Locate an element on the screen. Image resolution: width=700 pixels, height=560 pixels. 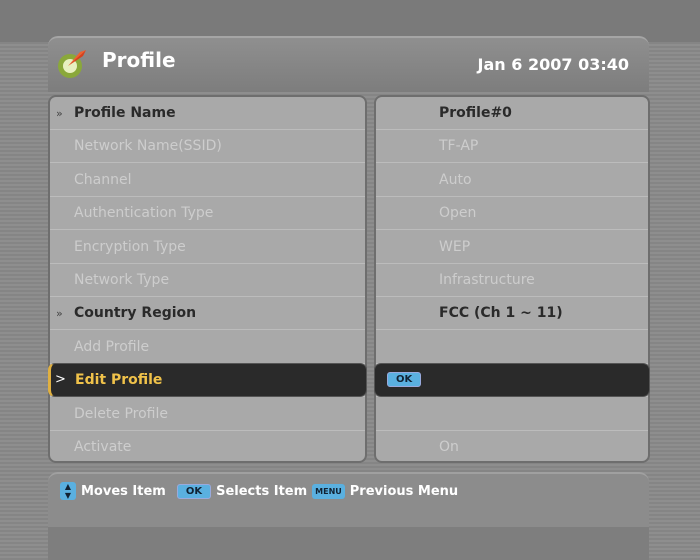
menu-key-icon: MENU is located at coordinates (328, 491).